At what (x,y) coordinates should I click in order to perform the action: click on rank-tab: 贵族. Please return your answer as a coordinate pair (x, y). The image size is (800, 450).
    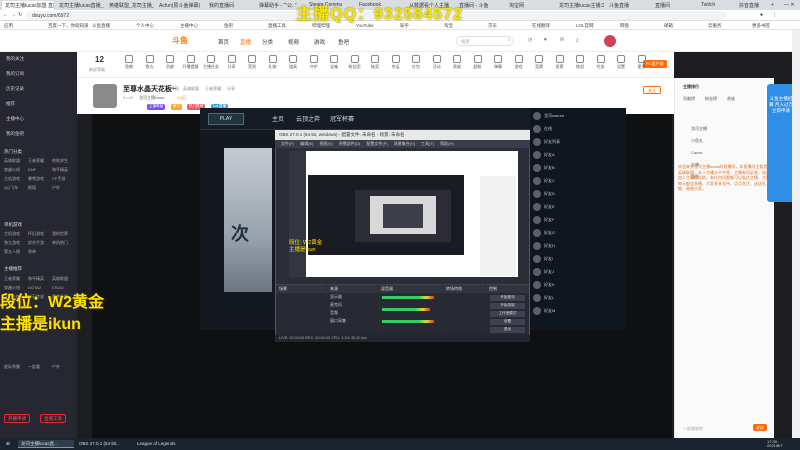
    Looking at the image, I should click on (731, 99).